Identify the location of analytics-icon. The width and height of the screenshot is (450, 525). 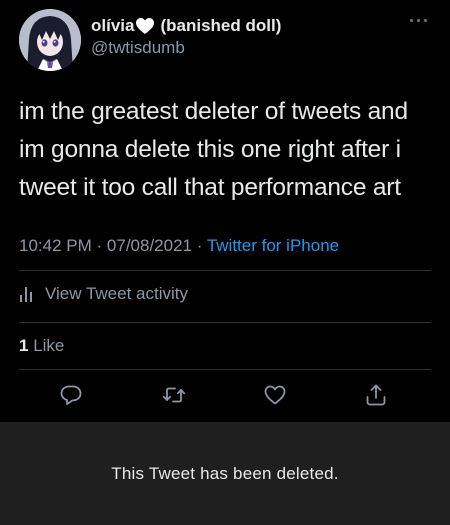
(27, 294).